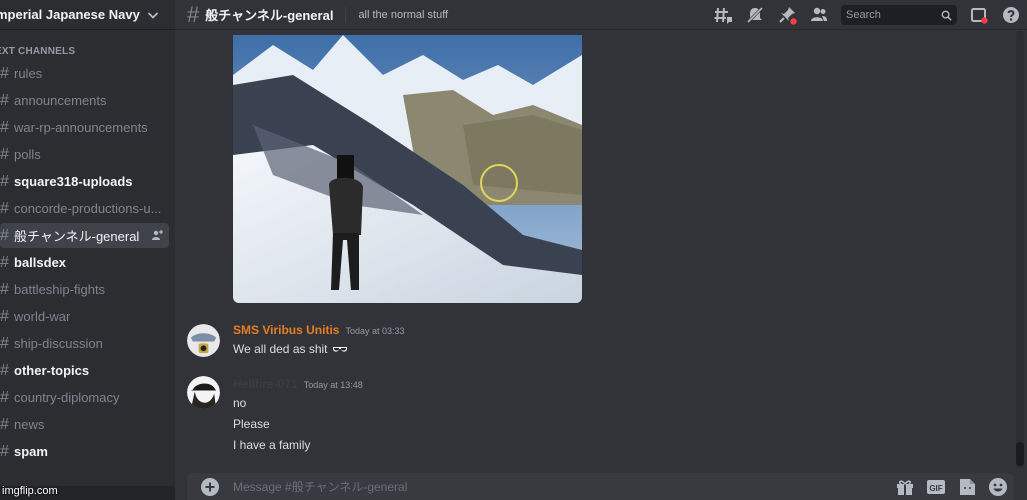 The image size is (1027, 500). Describe the element at coordinates (84, 154) in the screenshot. I see `sidebar-channel-item: # polls` at that location.